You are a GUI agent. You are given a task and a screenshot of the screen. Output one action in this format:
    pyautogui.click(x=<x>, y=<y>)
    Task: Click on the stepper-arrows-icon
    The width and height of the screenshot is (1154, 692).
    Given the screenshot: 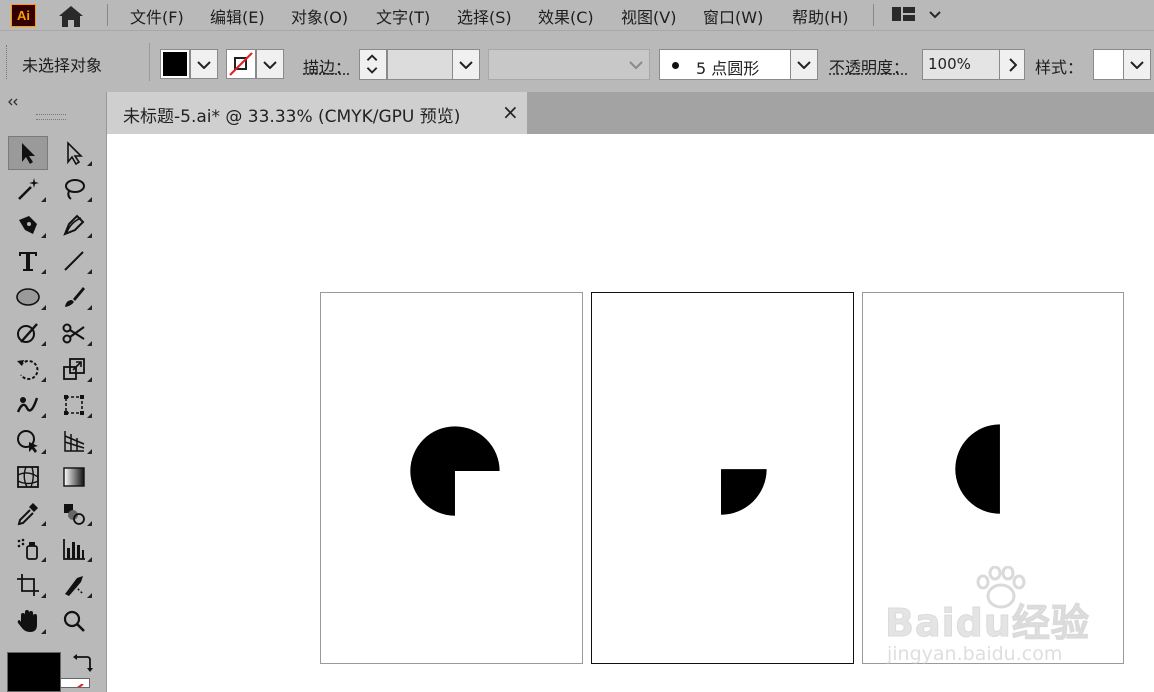 What is the action you would take?
    pyautogui.click(x=372, y=64)
    